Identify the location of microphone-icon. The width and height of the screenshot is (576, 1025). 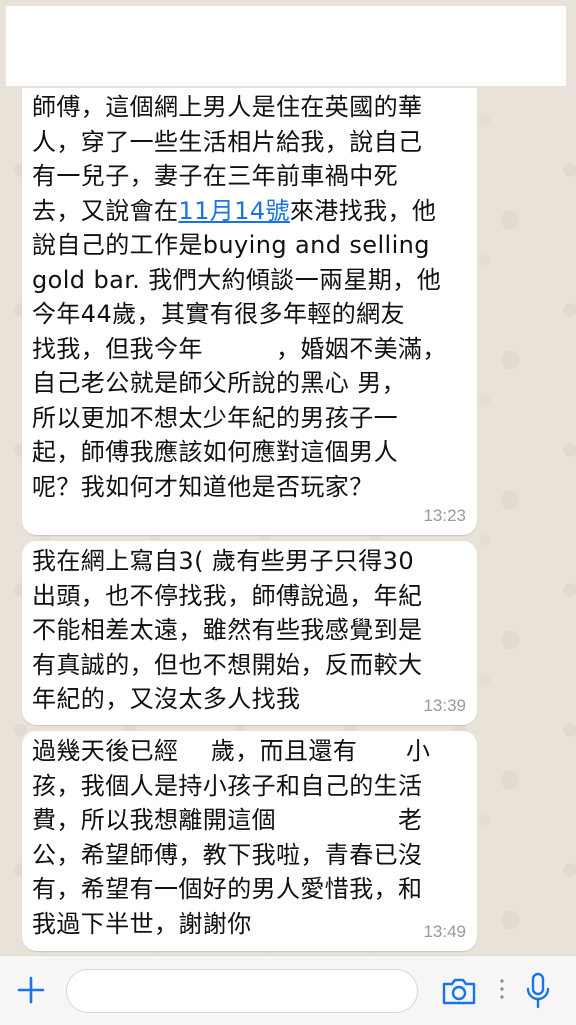
(538, 991).